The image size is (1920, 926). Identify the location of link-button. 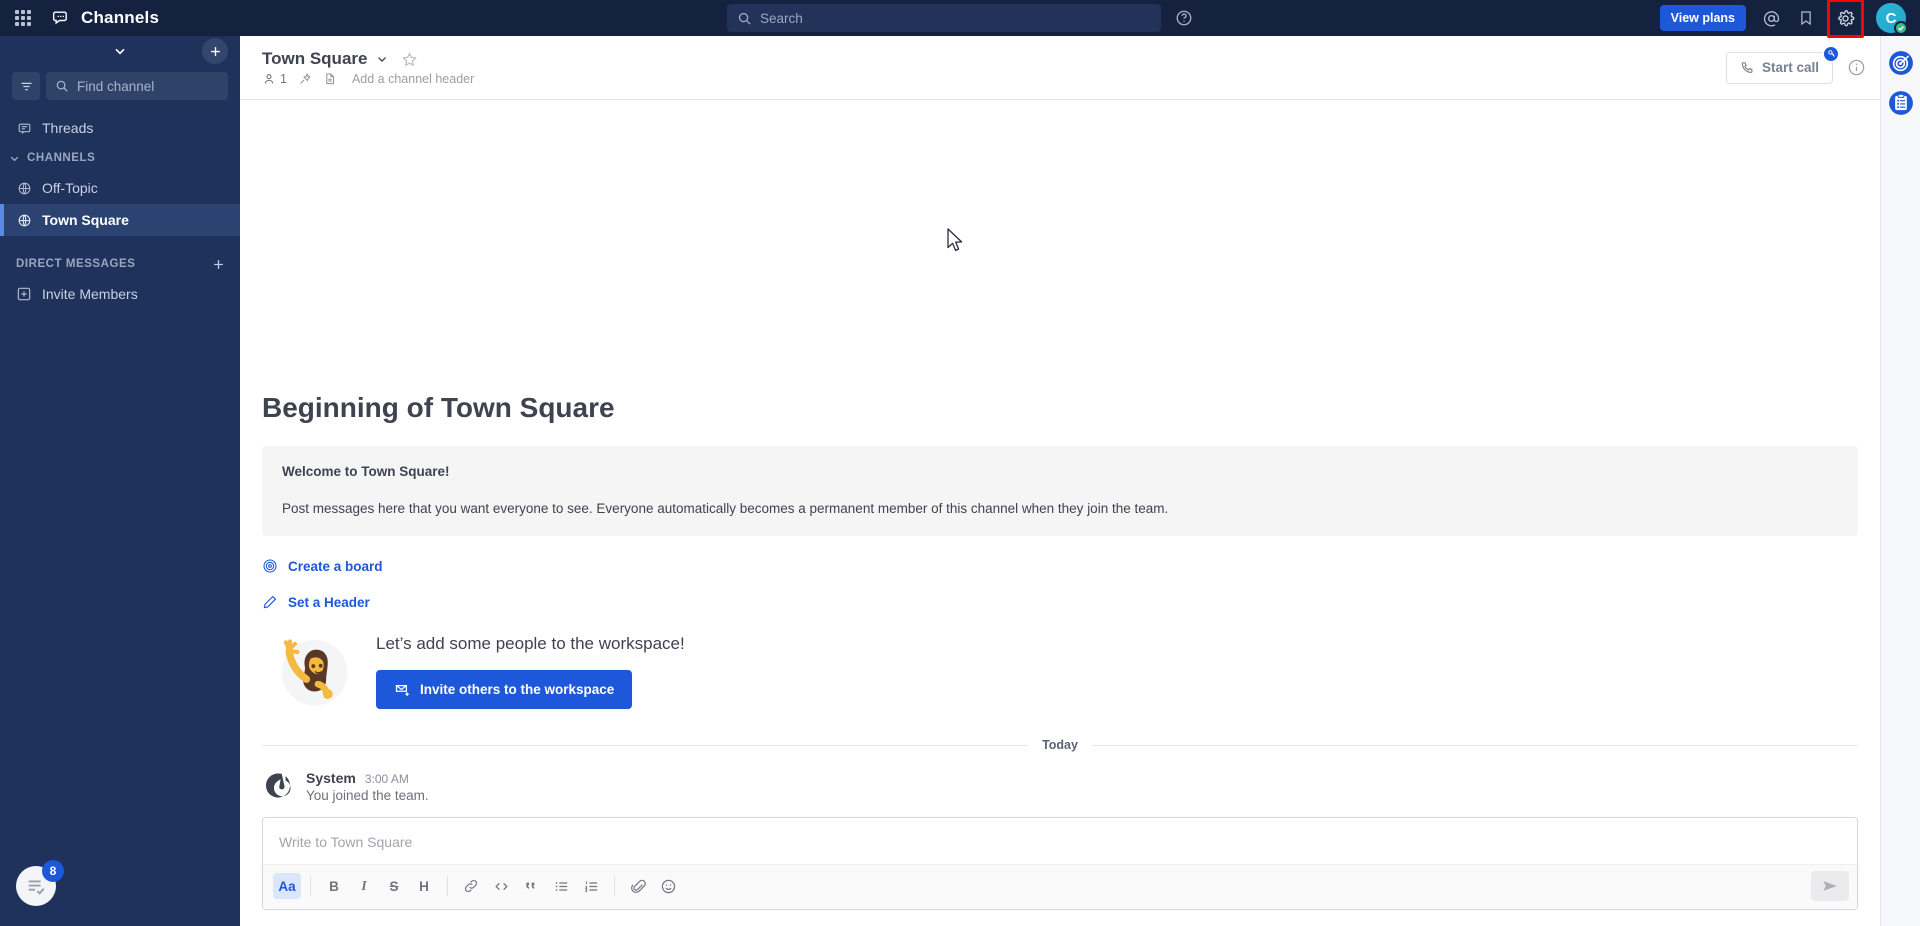
(471, 886).